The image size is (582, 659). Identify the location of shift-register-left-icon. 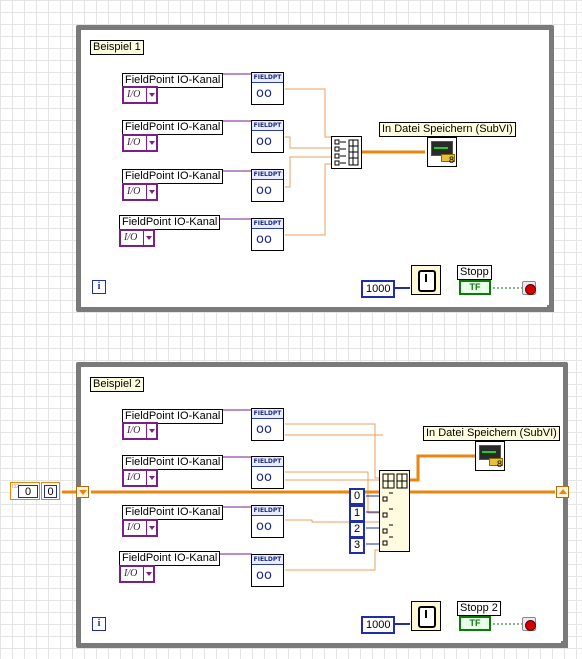
(82, 492).